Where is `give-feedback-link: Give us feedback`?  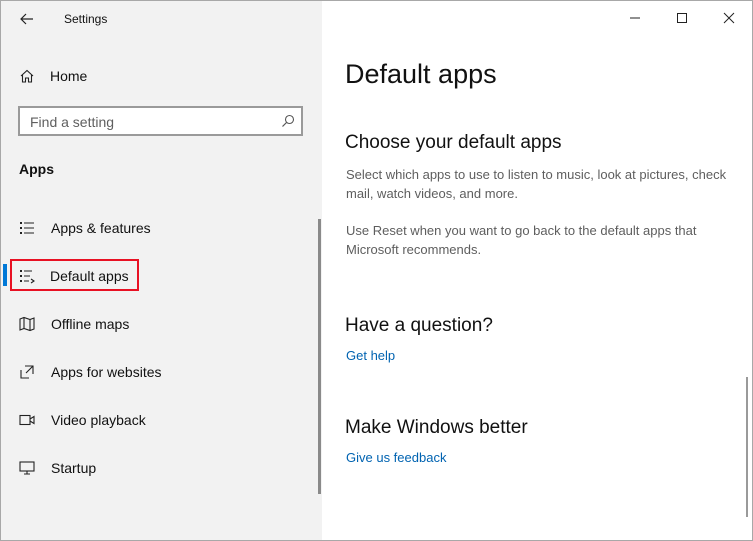 give-feedback-link: Give us feedback is located at coordinates (396, 457).